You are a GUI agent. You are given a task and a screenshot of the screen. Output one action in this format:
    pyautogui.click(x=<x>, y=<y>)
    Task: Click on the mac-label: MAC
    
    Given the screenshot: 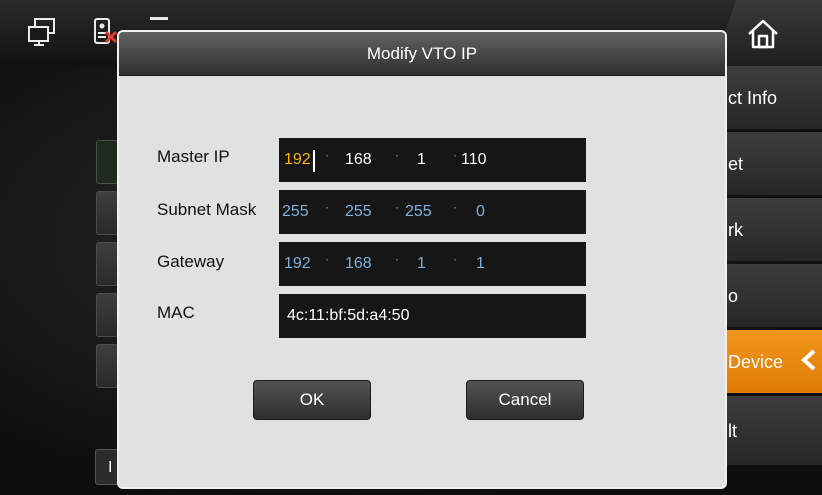 What is the action you would take?
    pyautogui.click(x=176, y=312)
    